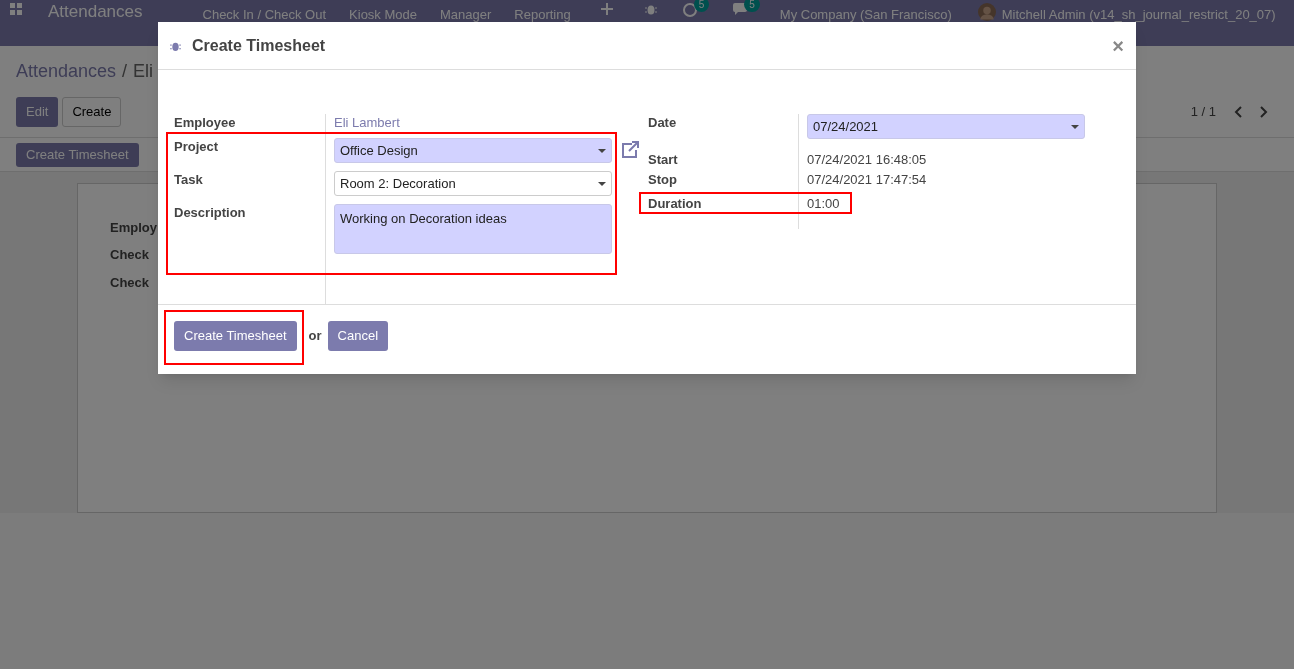  I want to click on breadcrumb-link: Attendances, so click(66, 71).